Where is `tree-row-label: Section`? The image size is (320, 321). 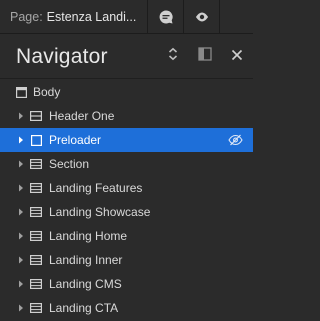
tree-row-label: Section is located at coordinates (69, 164).